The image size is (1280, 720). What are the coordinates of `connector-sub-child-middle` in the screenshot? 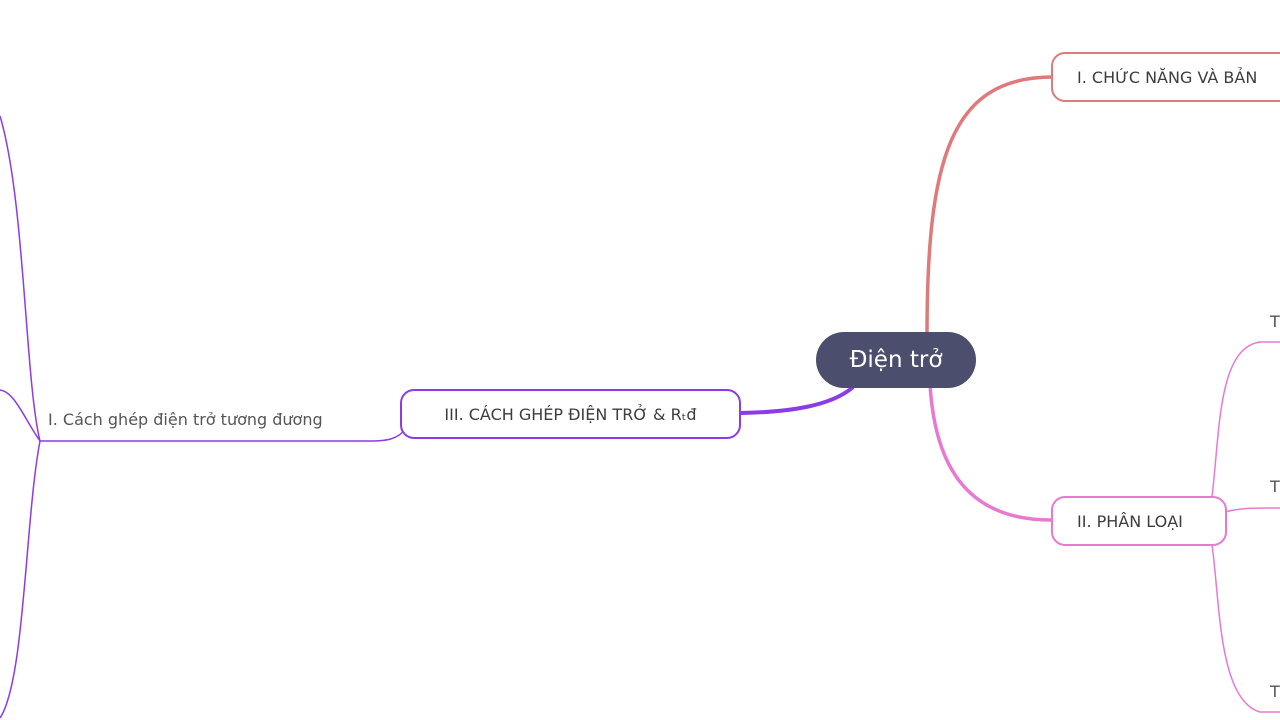 It's located at (20, 415).